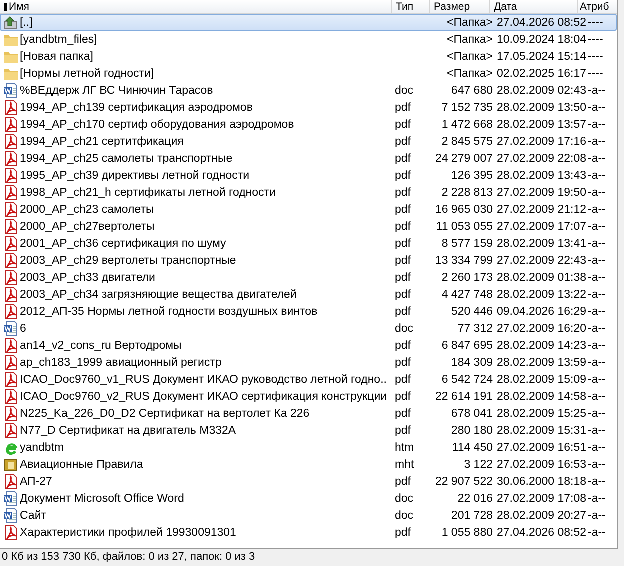 The width and height of the screenshot is (624, 566). What do you see at coordinates (308, 209) in the screenshot?
I see `file-row: 2000_AP_ch23 самолеты pdf 16 965 030 27.02.2009 21:12-a--` at bounding box center [308, 209].